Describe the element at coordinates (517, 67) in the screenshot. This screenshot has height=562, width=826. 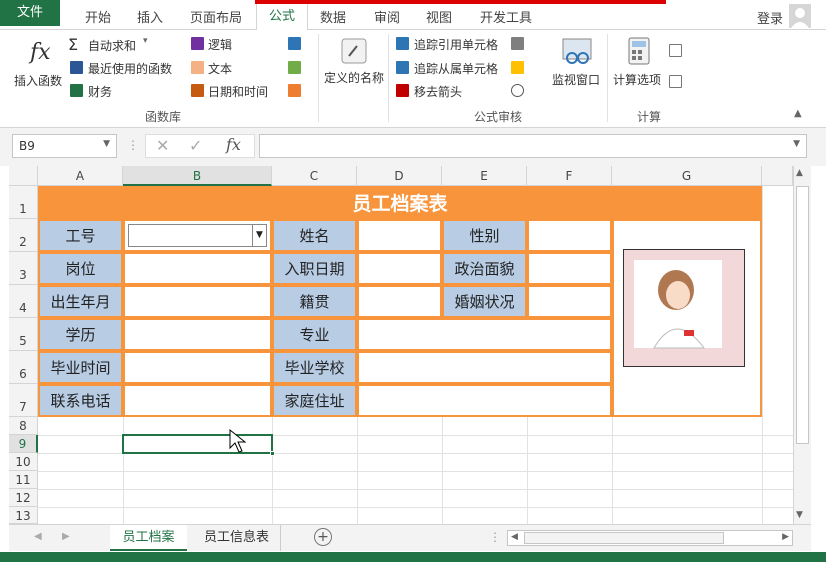
I see `error-check-icon` at that location.